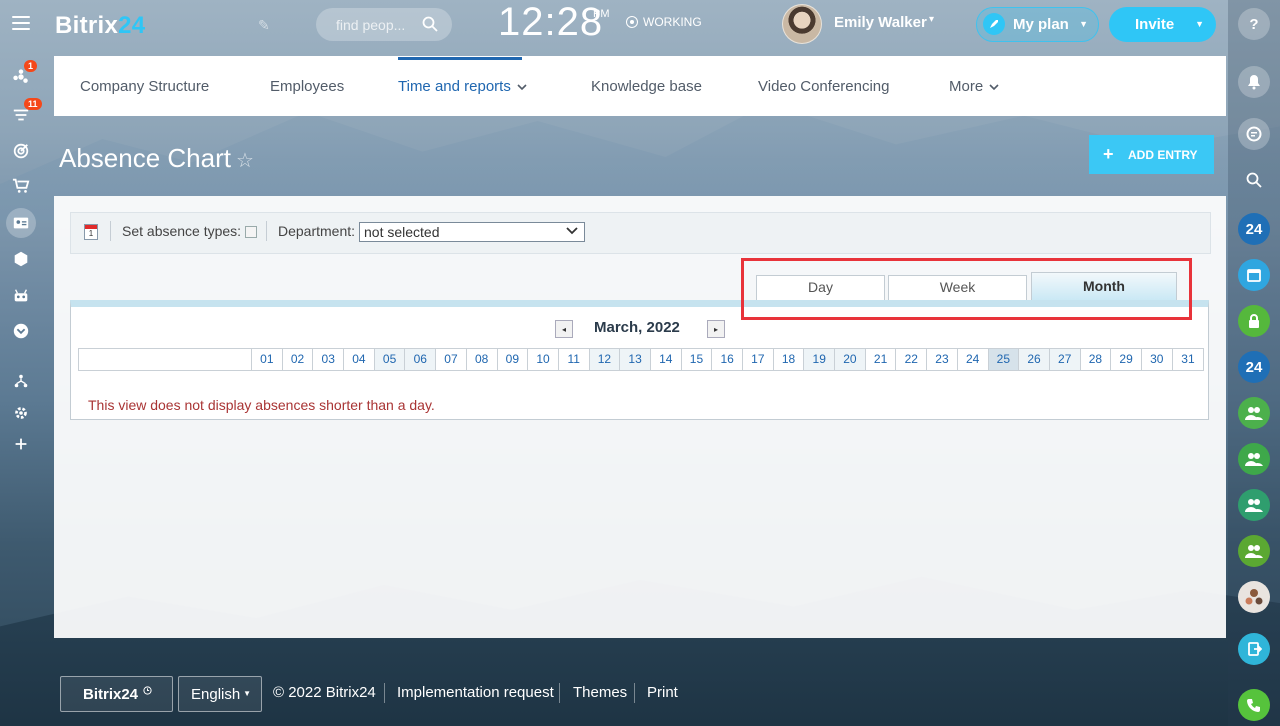 Image resolution: width=1280 pixels, height=726 pixels. Describe the element at coordinates (716, 329) in the screenshot. I see `next-month-button: ▸` at that location.